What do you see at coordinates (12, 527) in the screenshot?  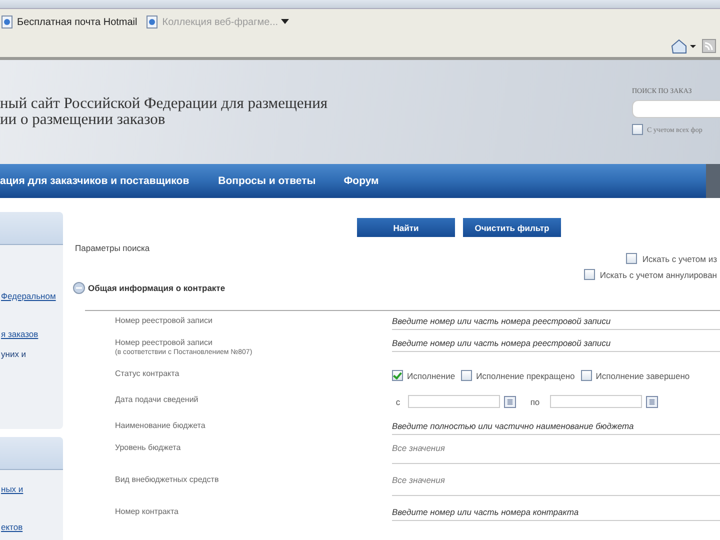 I see `sidebar-link: ектов` at bounding box center [12, 527].